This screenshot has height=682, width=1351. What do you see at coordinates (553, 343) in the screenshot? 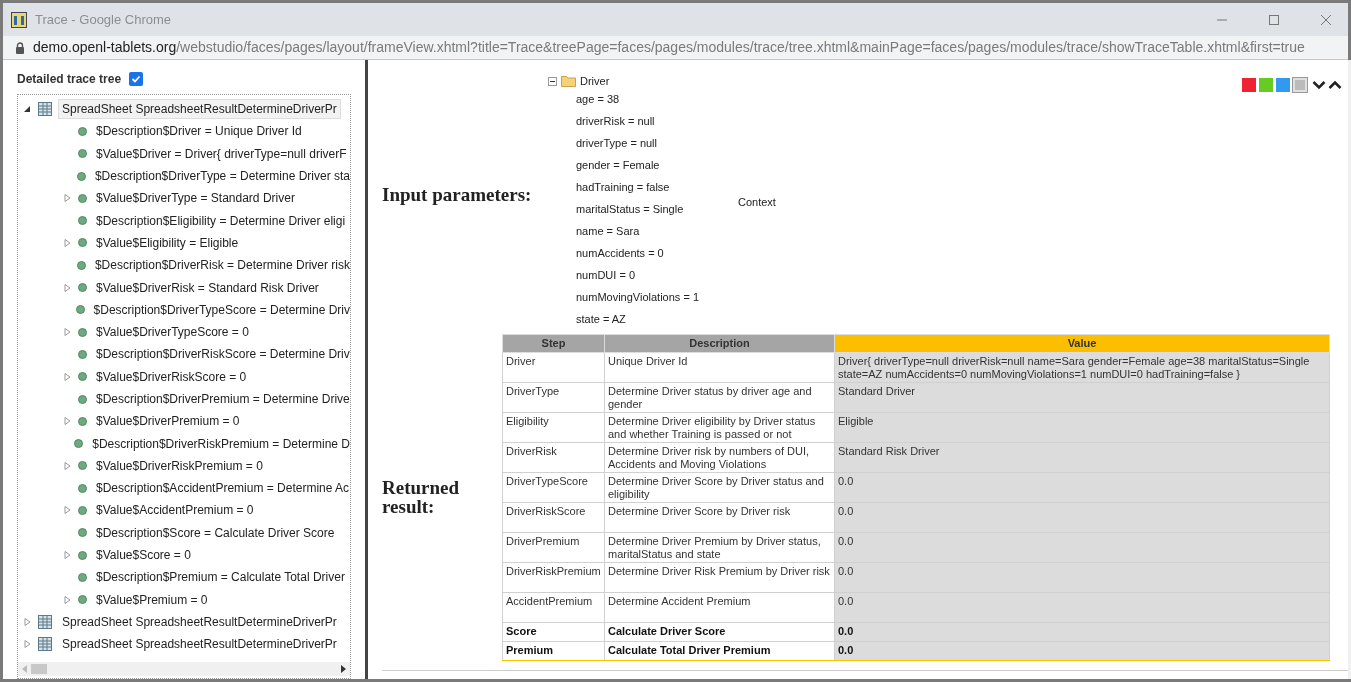
I see `column-header: Step` at bounding box center [553, 343].